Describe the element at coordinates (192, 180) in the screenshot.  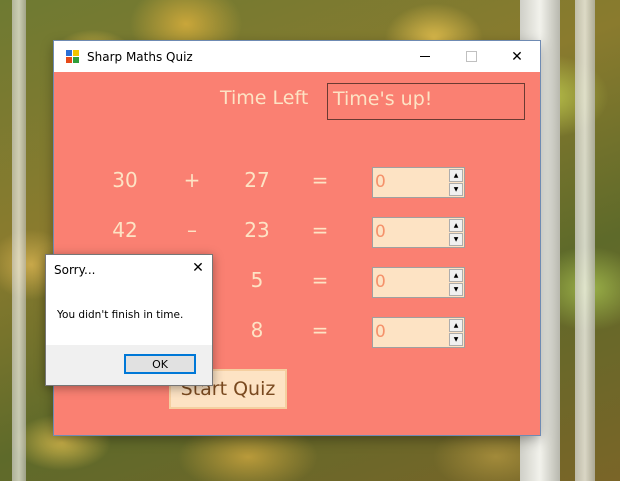
I see `operator-plus: +` at that location.